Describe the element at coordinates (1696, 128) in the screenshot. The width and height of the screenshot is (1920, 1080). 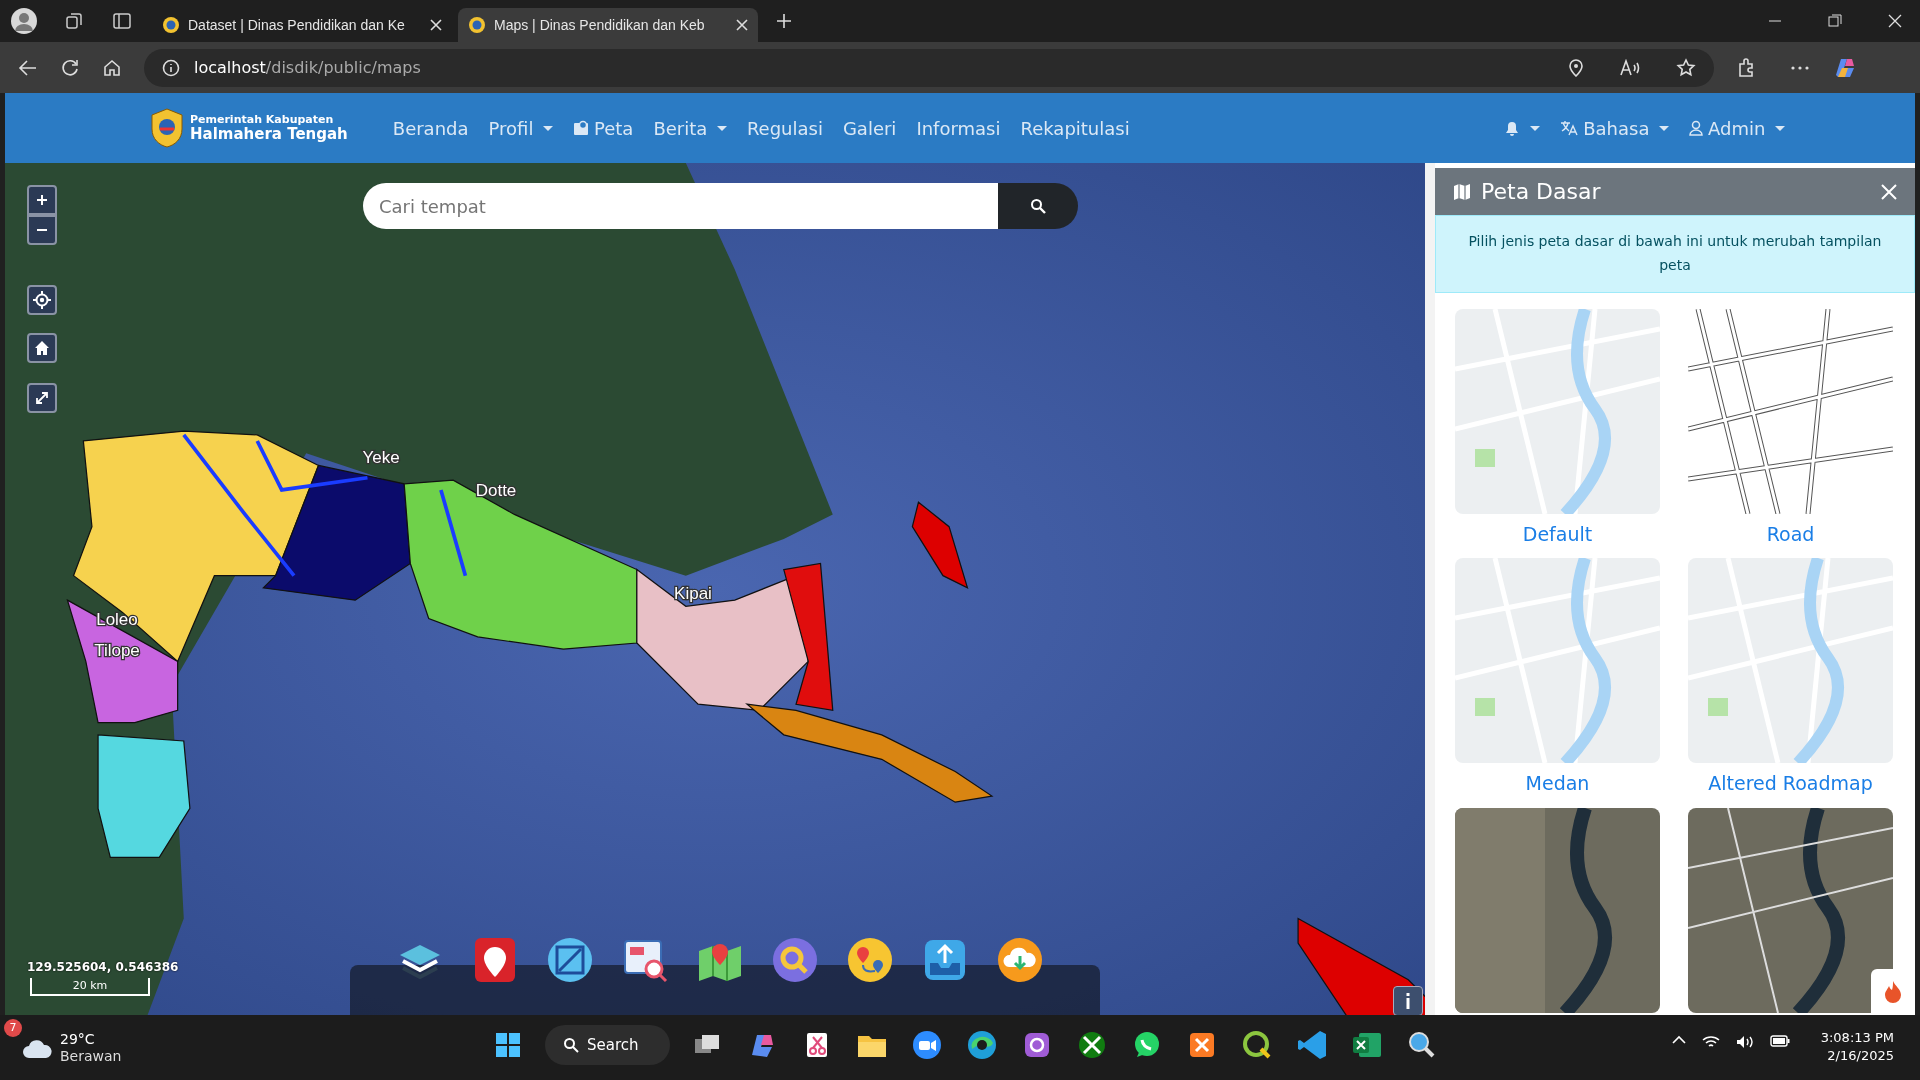
I see `user-icon` at that location.